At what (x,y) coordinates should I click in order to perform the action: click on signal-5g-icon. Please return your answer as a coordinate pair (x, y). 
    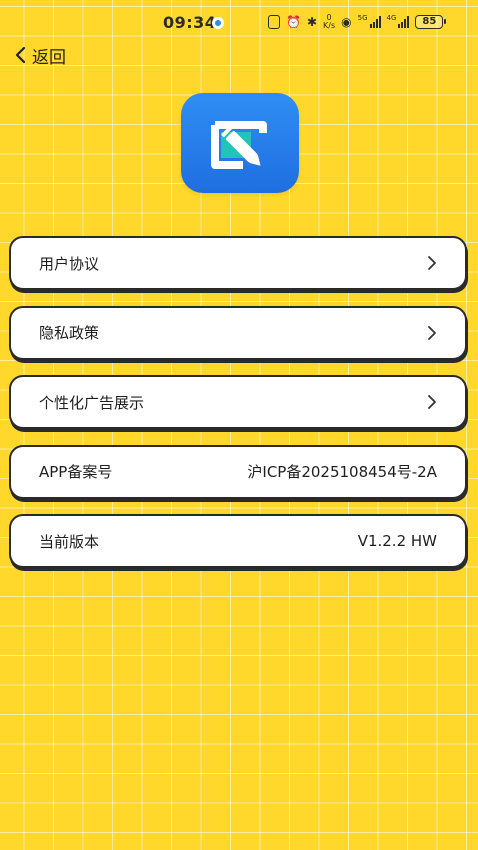
    Looking at the image, I should click on (375, 22).